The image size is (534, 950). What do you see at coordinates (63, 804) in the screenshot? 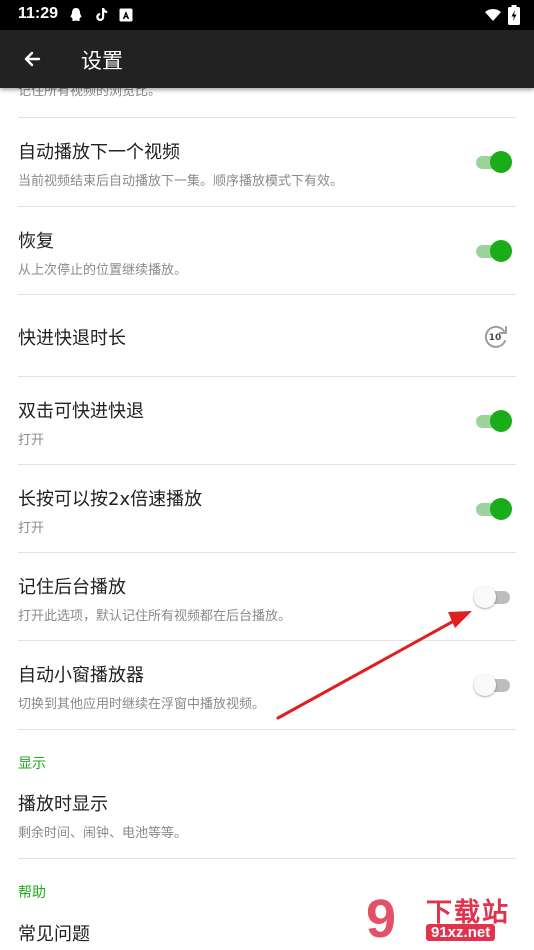
I see `setting-title: 播放时显示` at bounding box center [63, 804].